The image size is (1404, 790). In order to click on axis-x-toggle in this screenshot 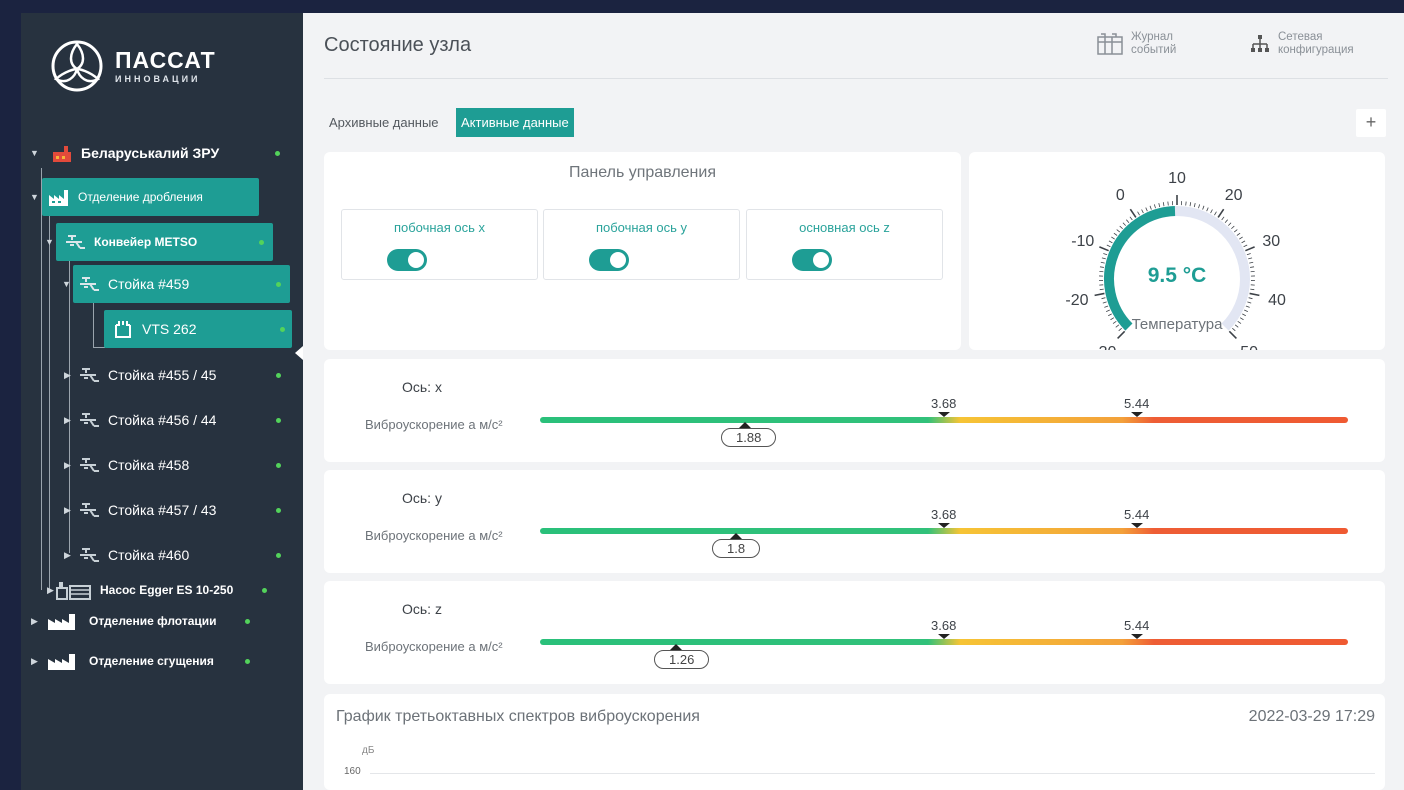, I will do `click(407, 260)`.